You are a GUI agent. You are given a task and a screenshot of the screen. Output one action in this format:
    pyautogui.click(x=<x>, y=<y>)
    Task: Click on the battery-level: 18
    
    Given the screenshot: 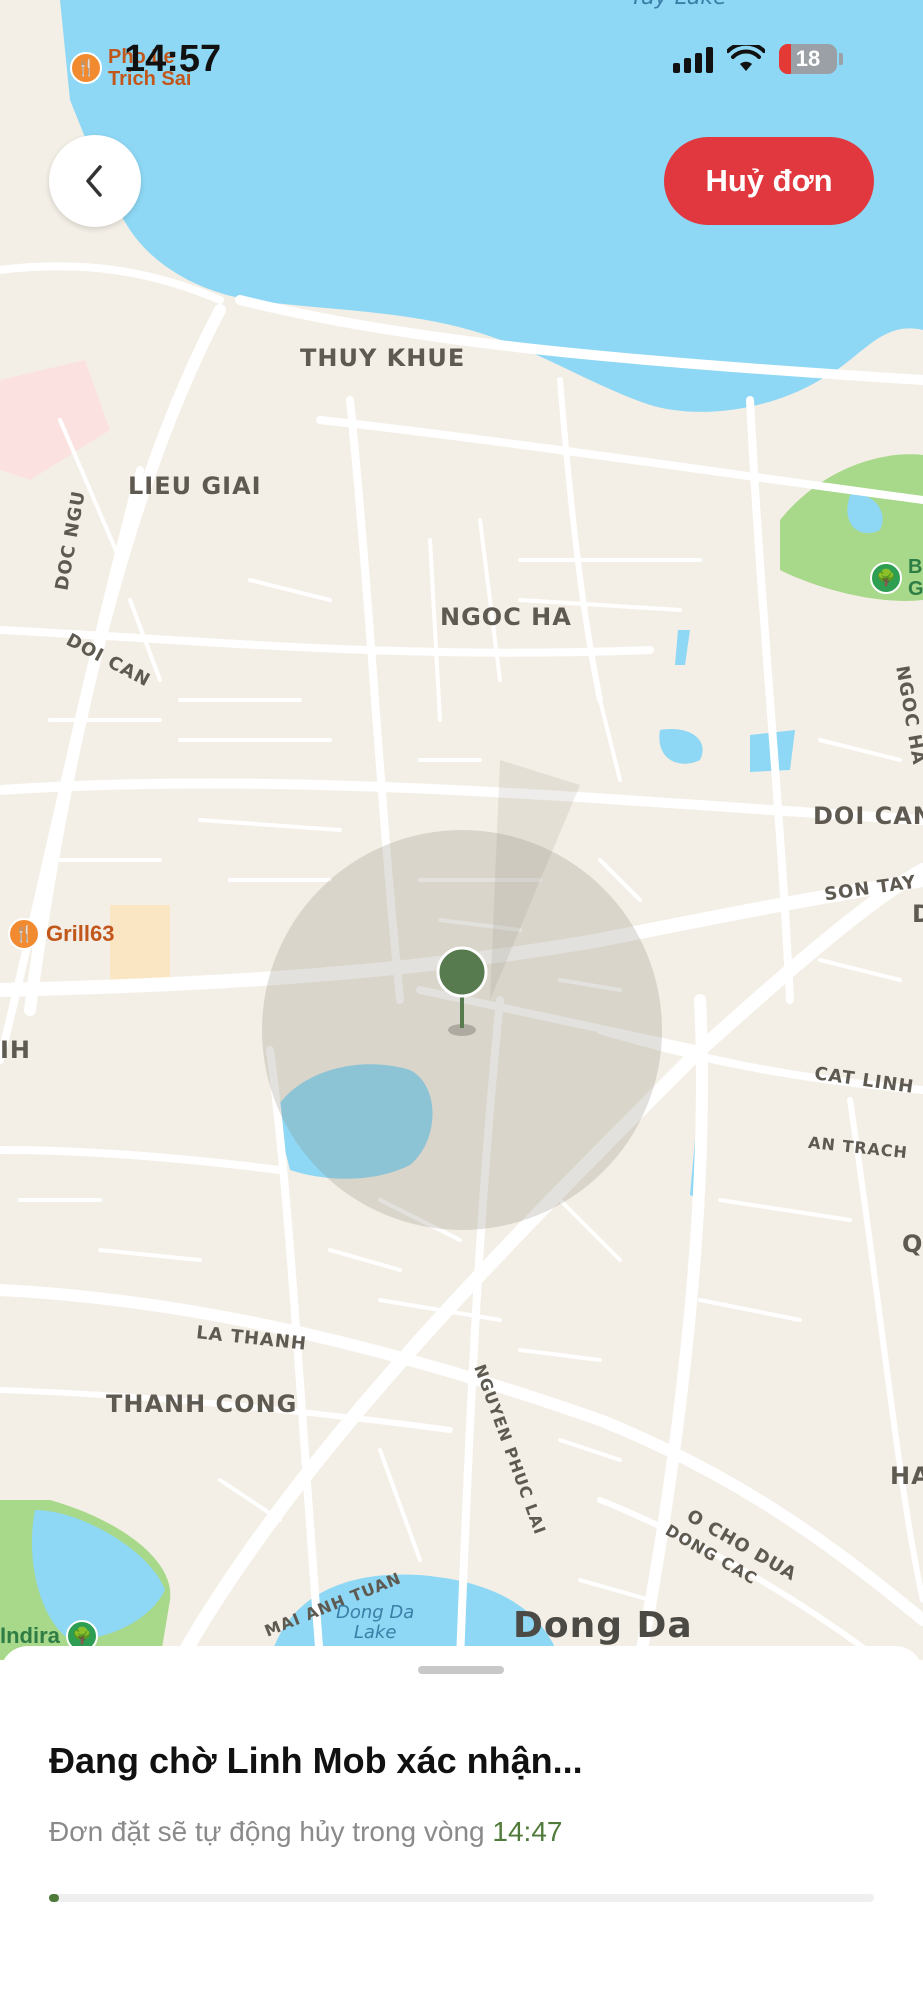 What is the action you would take?
    pyautogui.click(x=808, y=58)
    